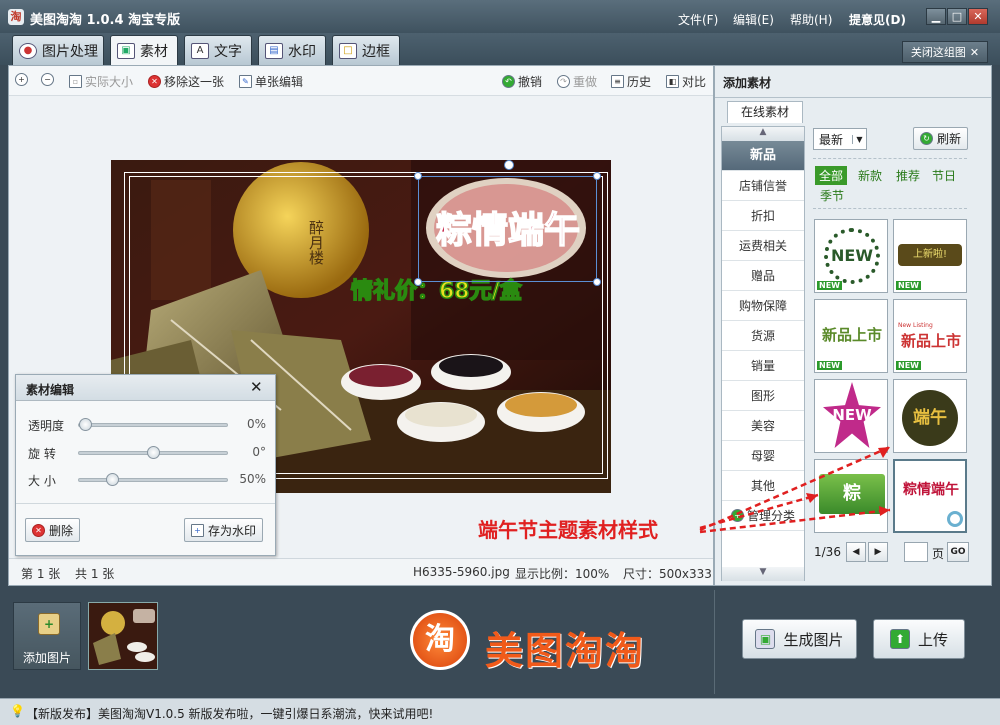  What do you see at coordinates (631, 81) in the screenshot?
I see `history-button: ≡ 历史` at bounding box center [631, 81].